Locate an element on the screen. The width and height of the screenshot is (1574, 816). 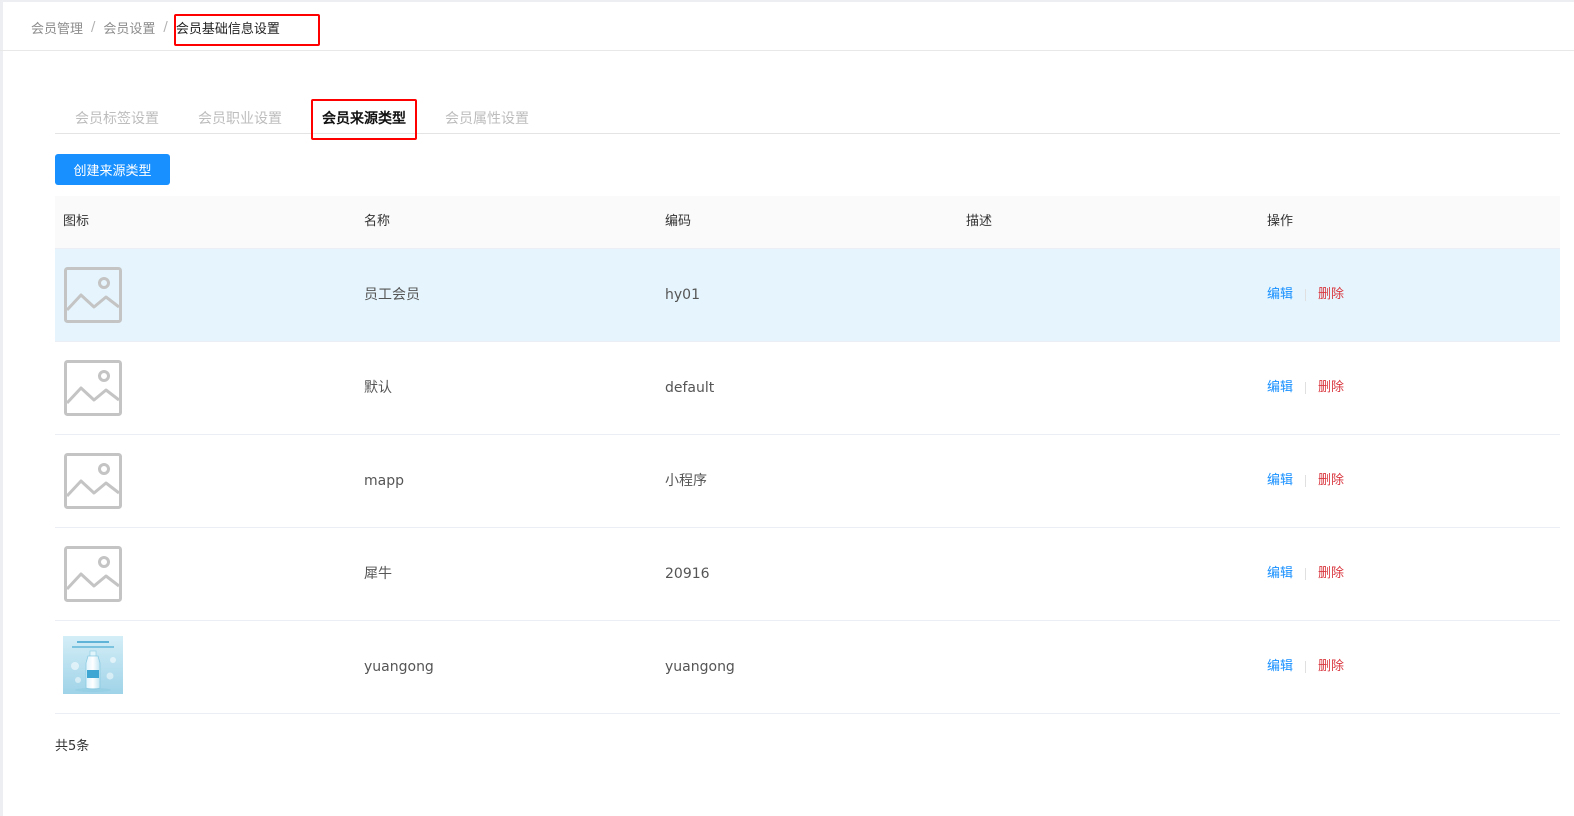
row-name: yuangong is located at coordinates (399, 667).